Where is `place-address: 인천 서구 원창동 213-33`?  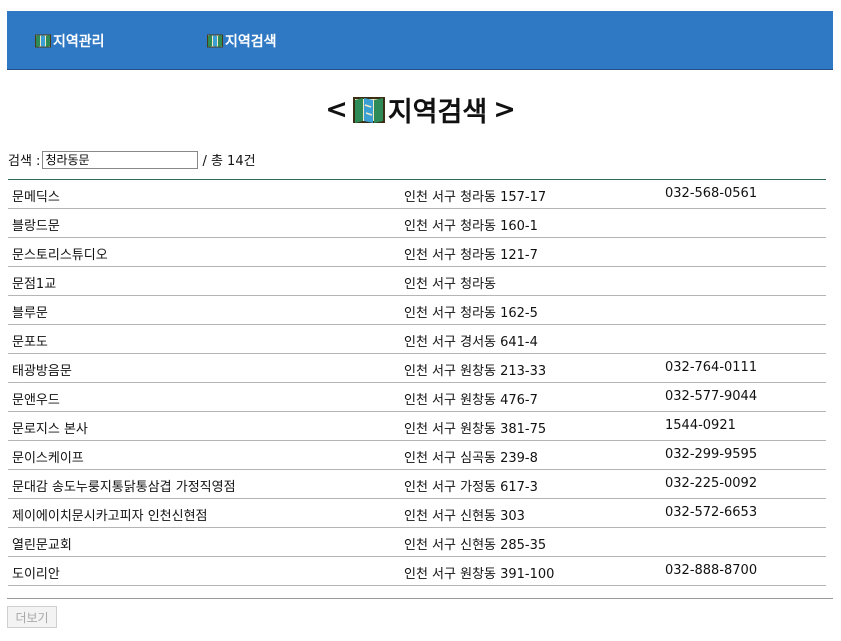
place-address: 인천 서구 원창동 213-33 is located at coordinates (475, 371).